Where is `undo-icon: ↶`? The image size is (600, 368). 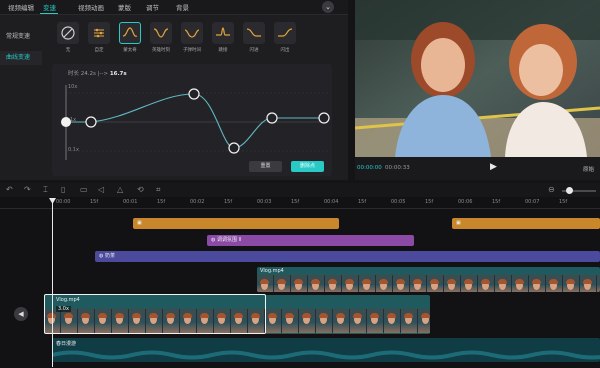
undo-icon: ↶ is located at coordinates (9, 189).